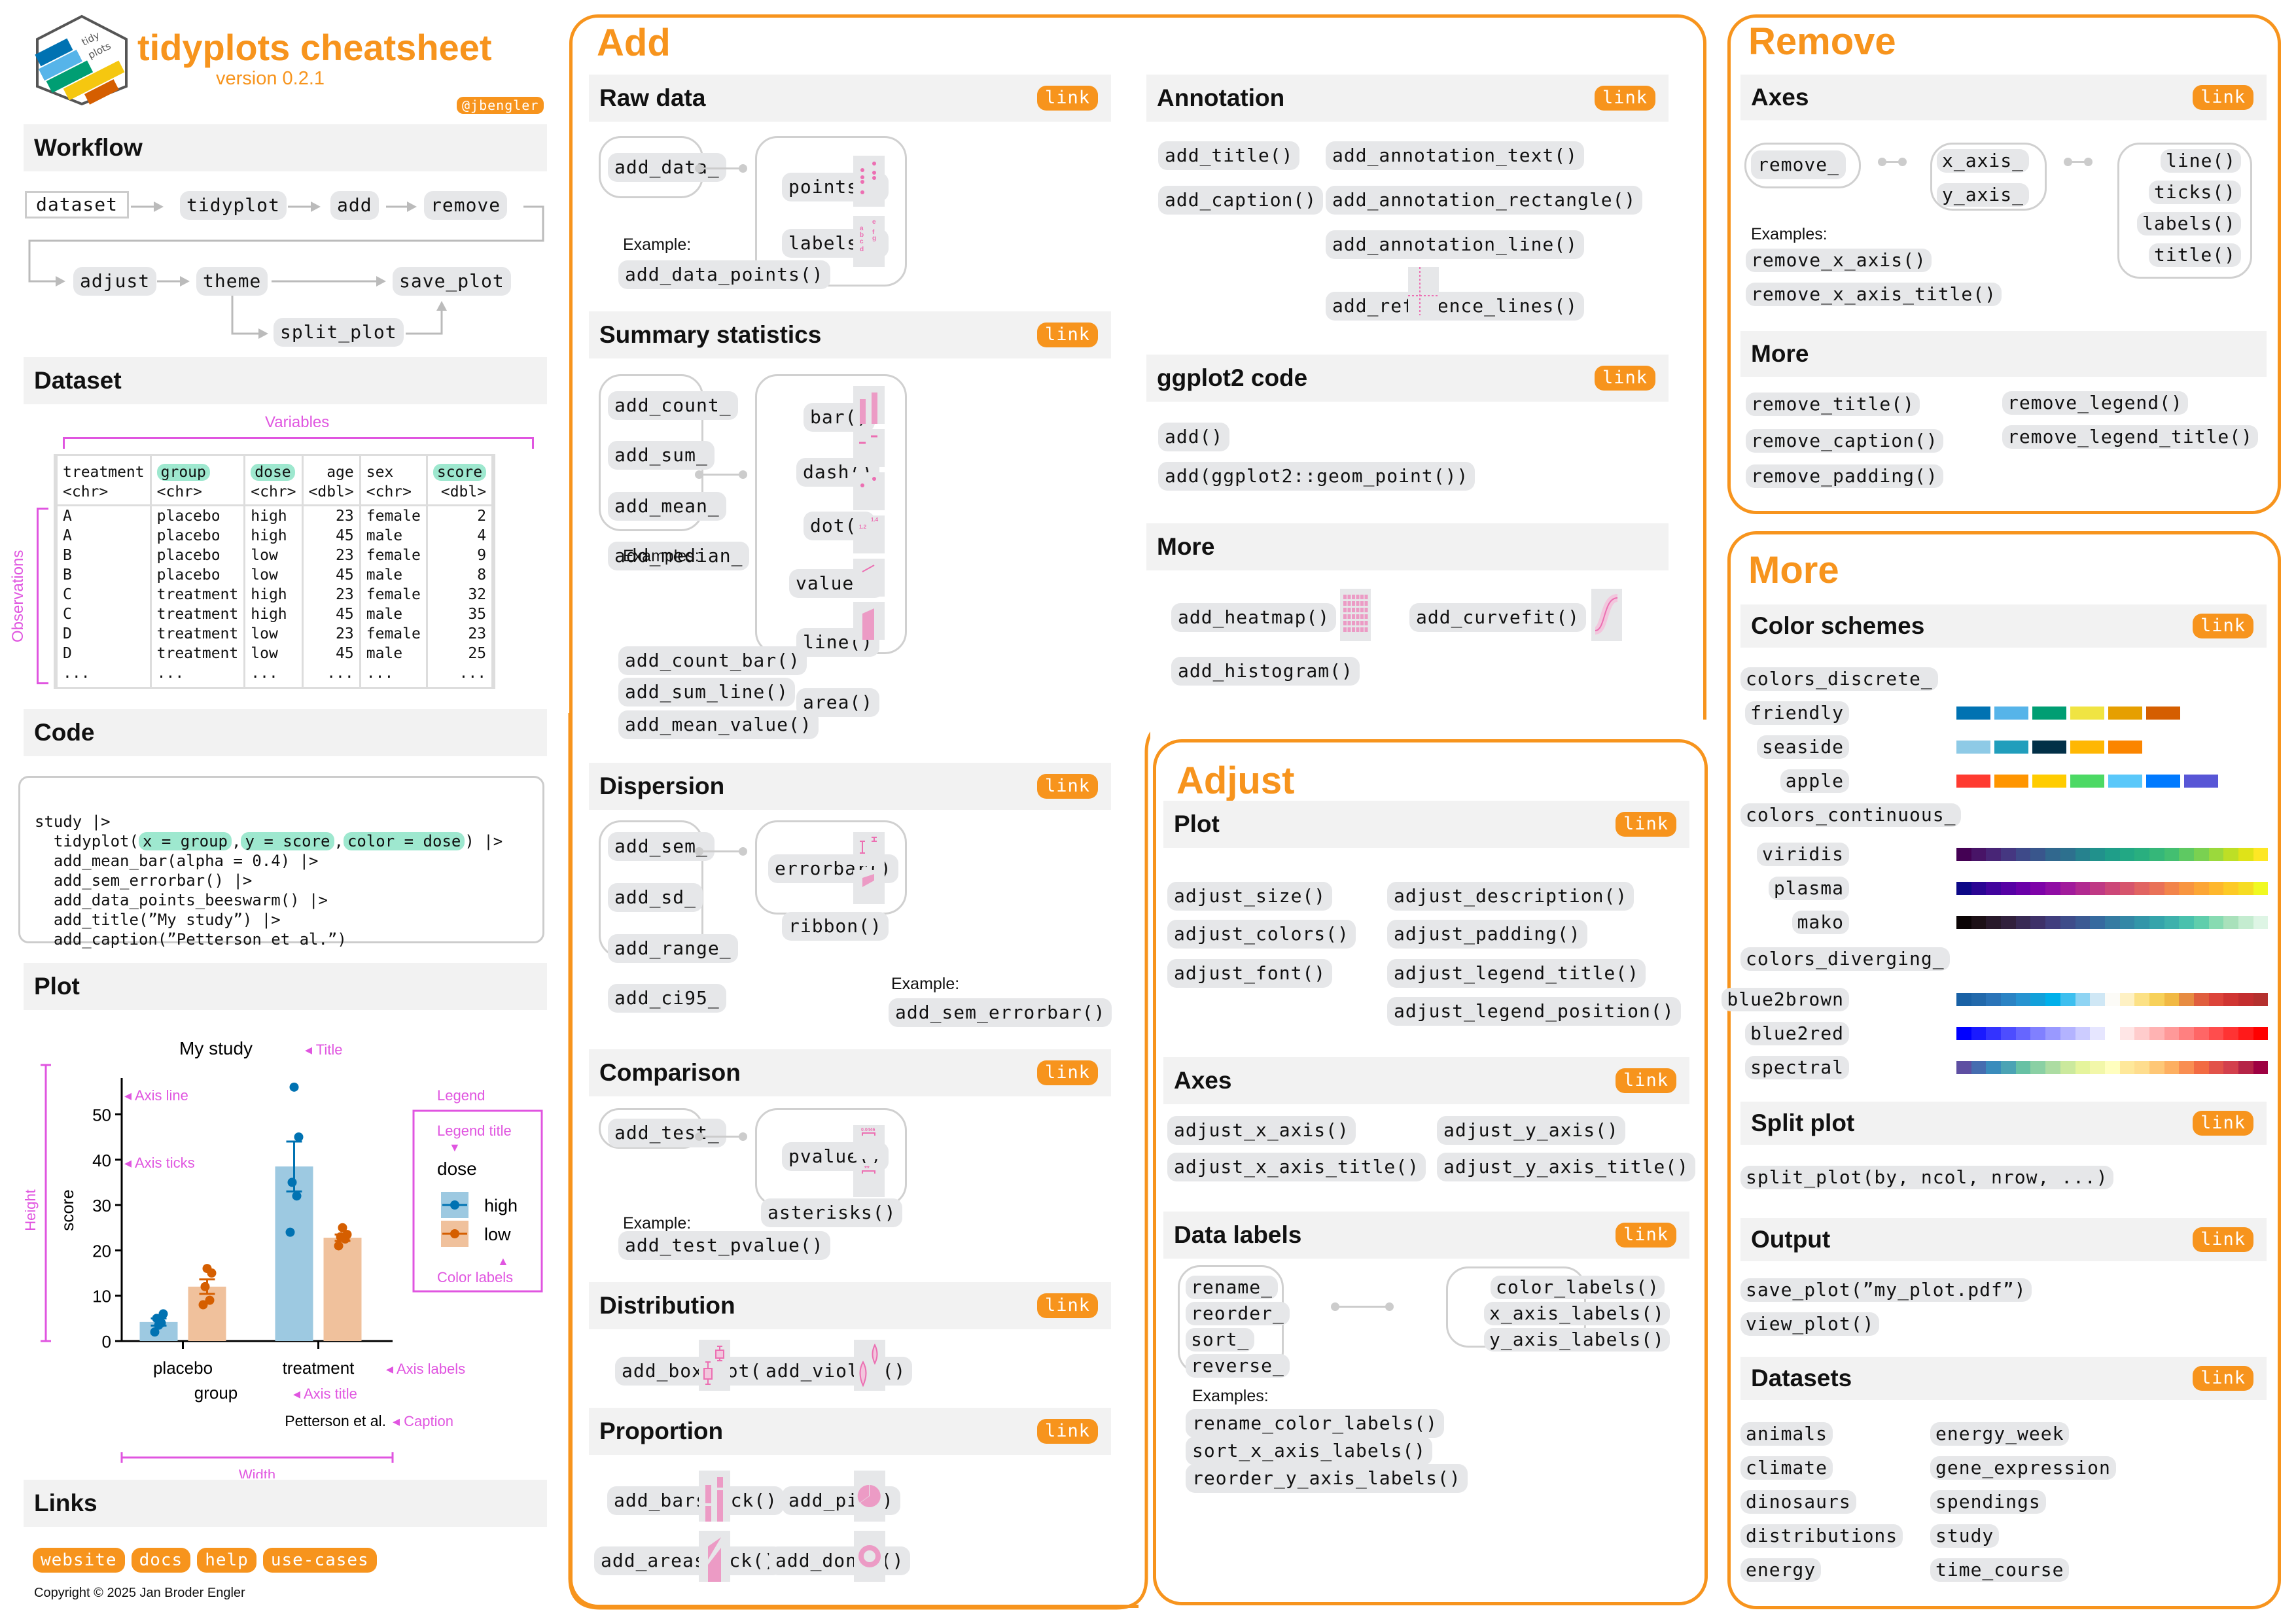 The height and width of the screenshot is (1623, 2296). Describe the element at coordinates (1067, 99) in the screenshot. I see `raw-data-link: link` at that location.